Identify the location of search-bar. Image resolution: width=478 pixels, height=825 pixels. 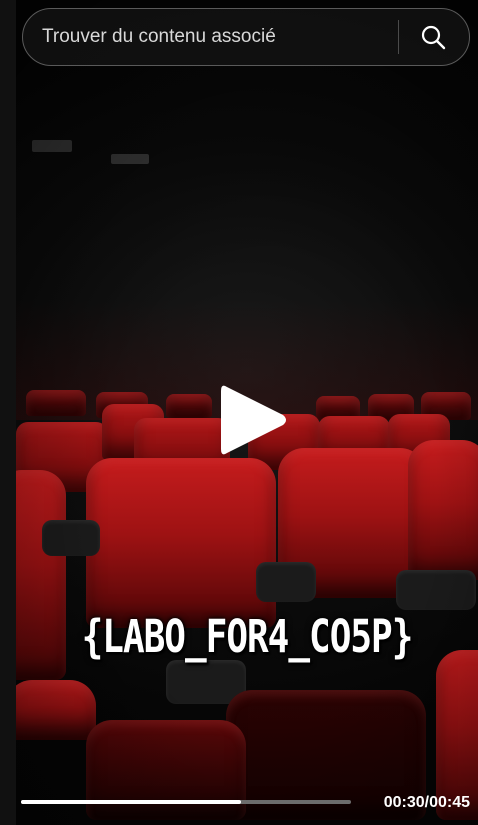
(246, 37).